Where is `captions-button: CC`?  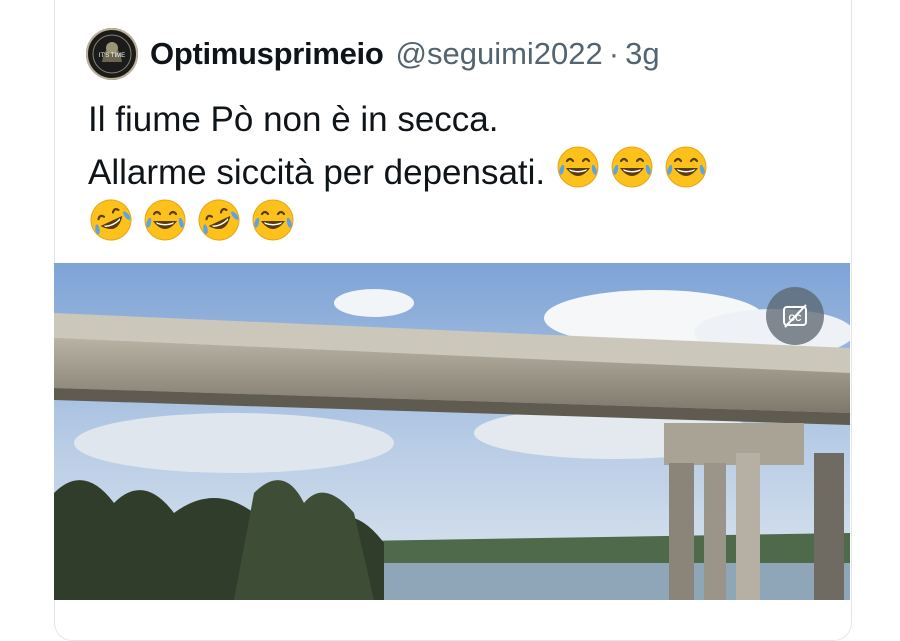 captions-button: CC is located at coordinates (795, 316).